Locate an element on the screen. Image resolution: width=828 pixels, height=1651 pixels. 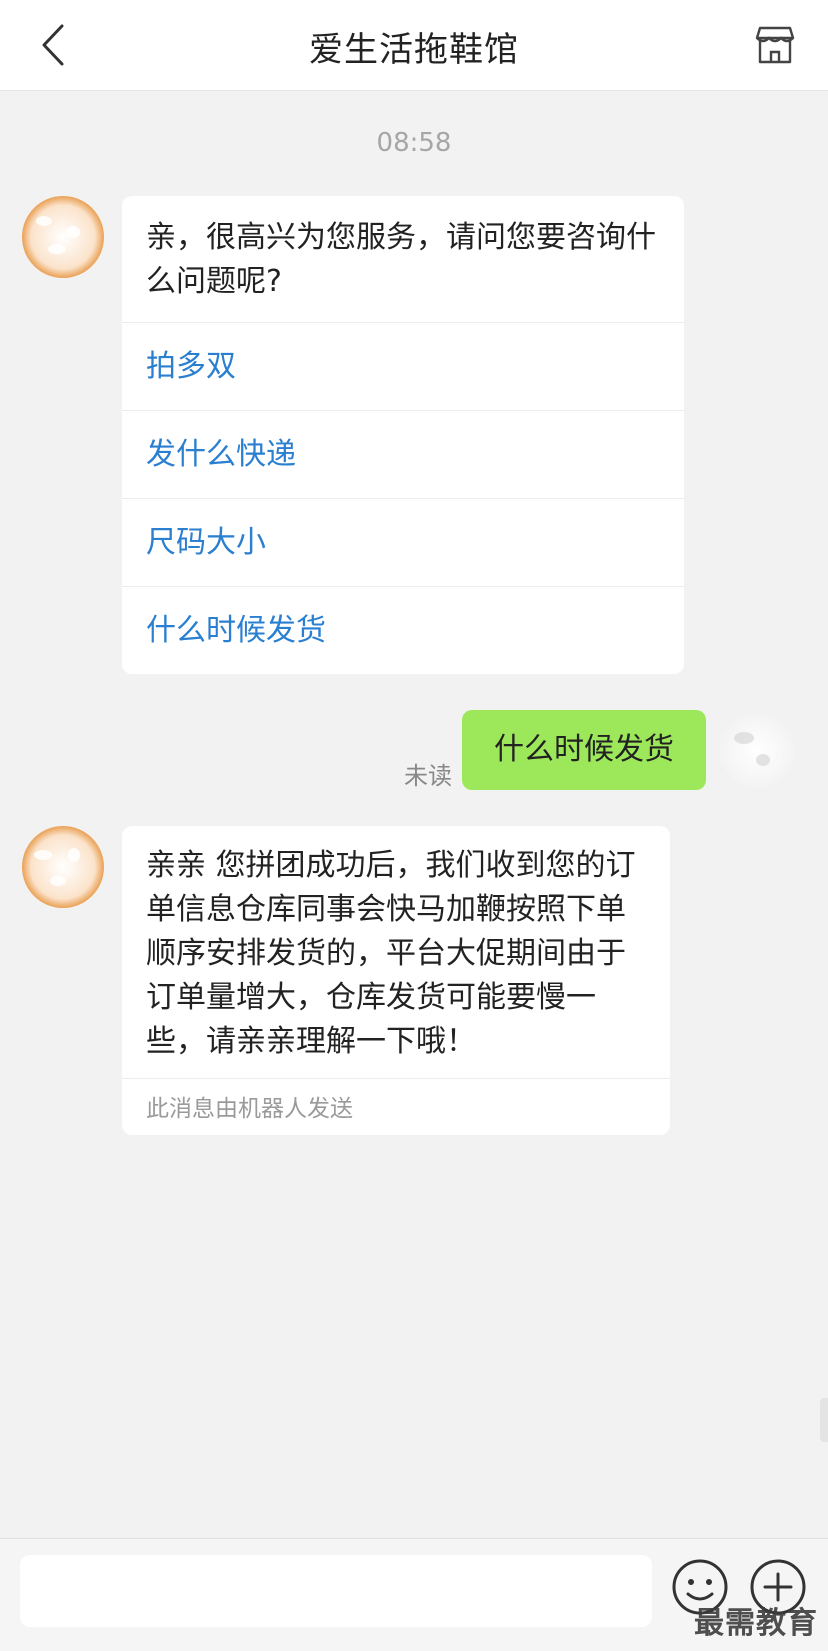
option-ship-time: 什么时候发货 is located at coordinates (403, 630).